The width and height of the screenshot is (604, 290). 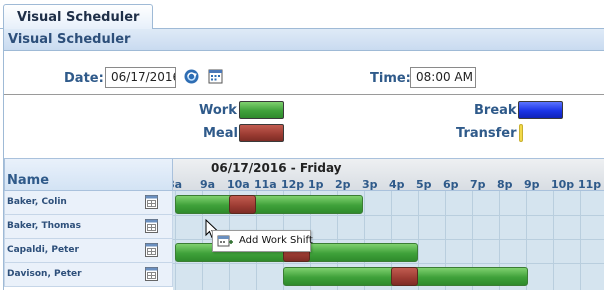 What do you see at coordinates (225, 241) in the screenshot?
I see `calendar-add-icon` at bounding box center [225, 241].